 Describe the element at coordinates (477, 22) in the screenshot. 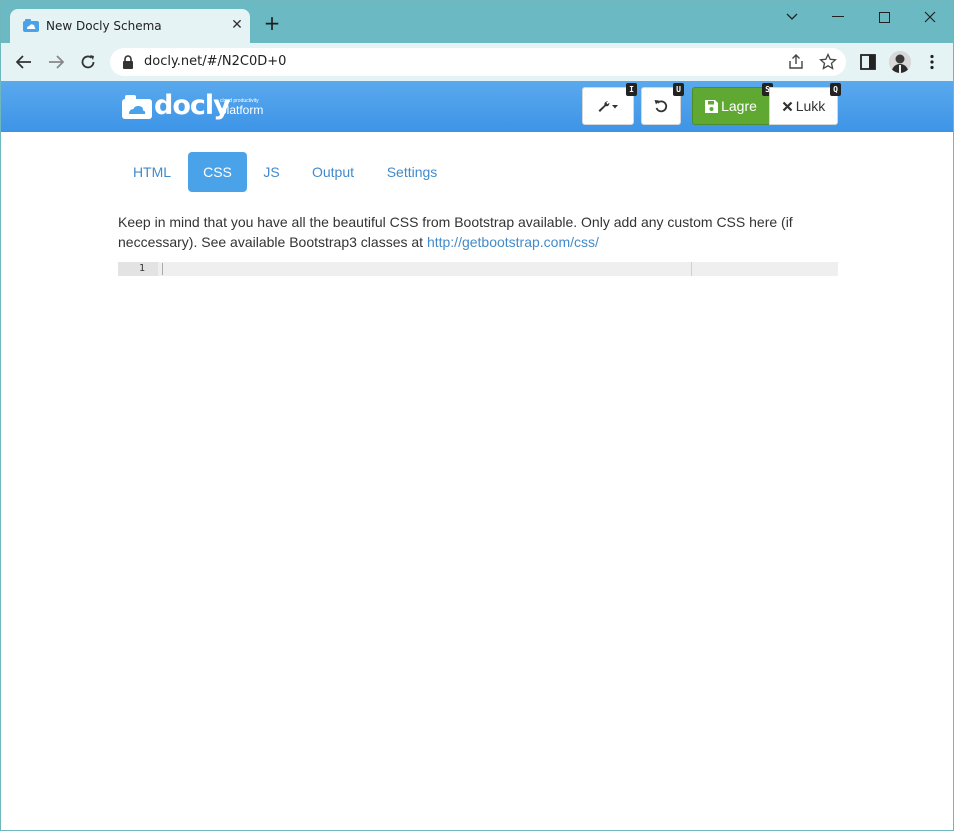

I see `tab-strip: New Docly Schema ✕ +` at that location.